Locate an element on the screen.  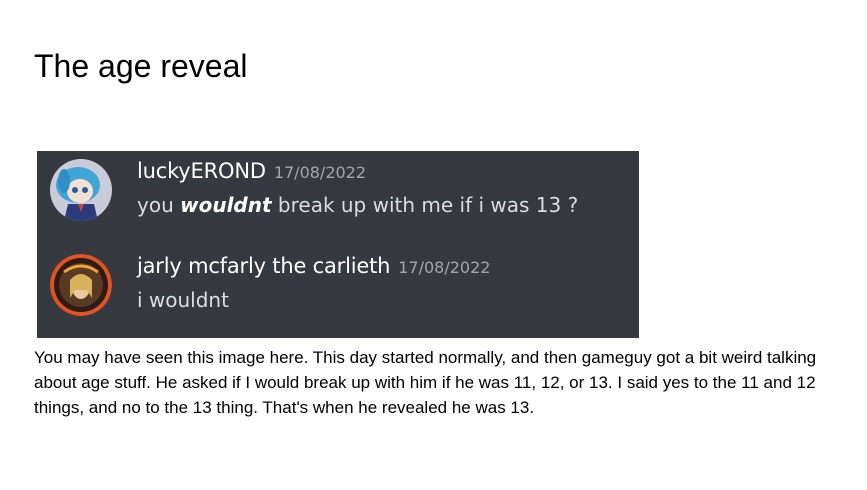
message-text-emphasis: wouldnt is located at coordinates (226, 205).